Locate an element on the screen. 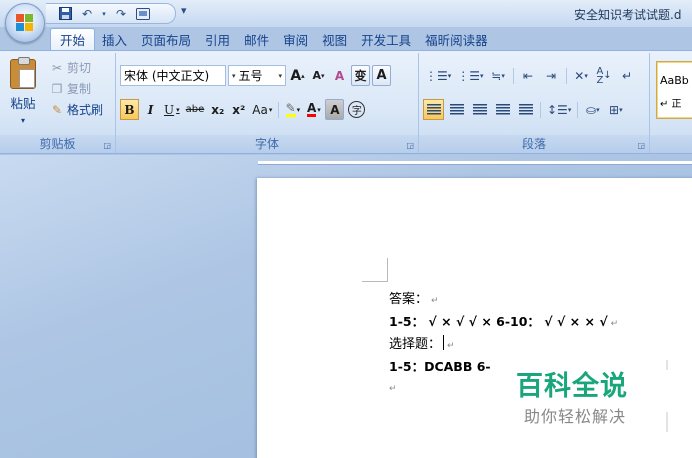 Image resolution: width=692 pixels, height=458 pixels. increase-indent-icon: ⇥ is located at coordinates (551, 75).